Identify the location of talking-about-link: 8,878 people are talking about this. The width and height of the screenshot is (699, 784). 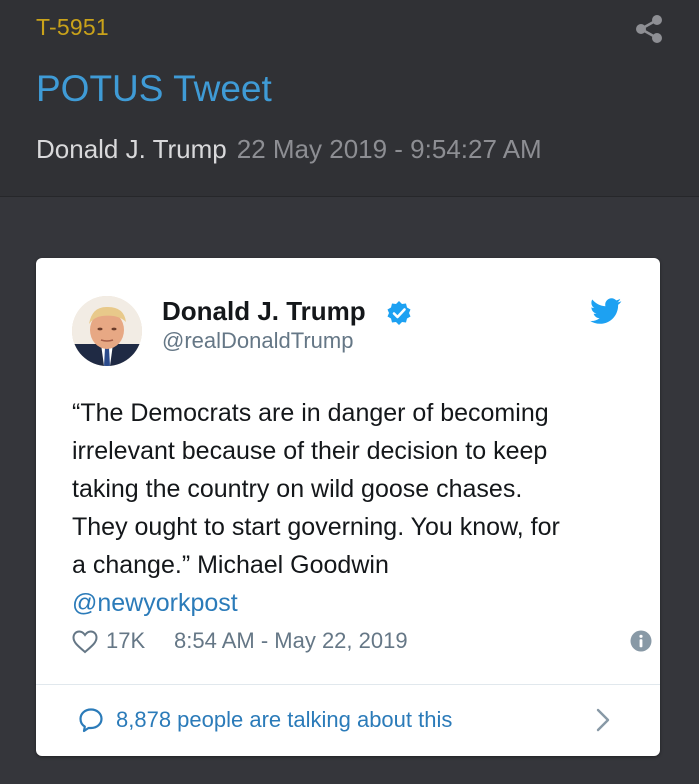
(348, 720).